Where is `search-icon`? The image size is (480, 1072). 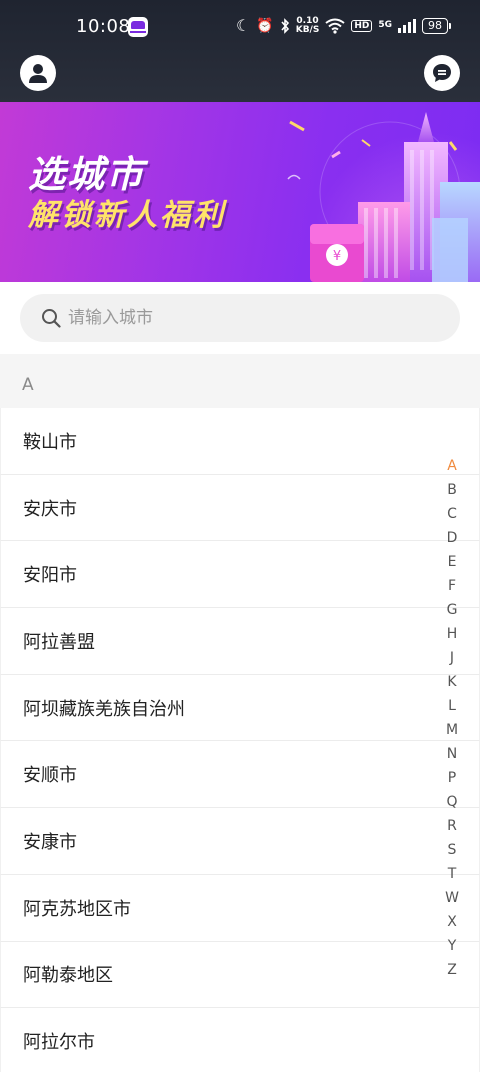
search-icon is located at coordinates (51, 318).